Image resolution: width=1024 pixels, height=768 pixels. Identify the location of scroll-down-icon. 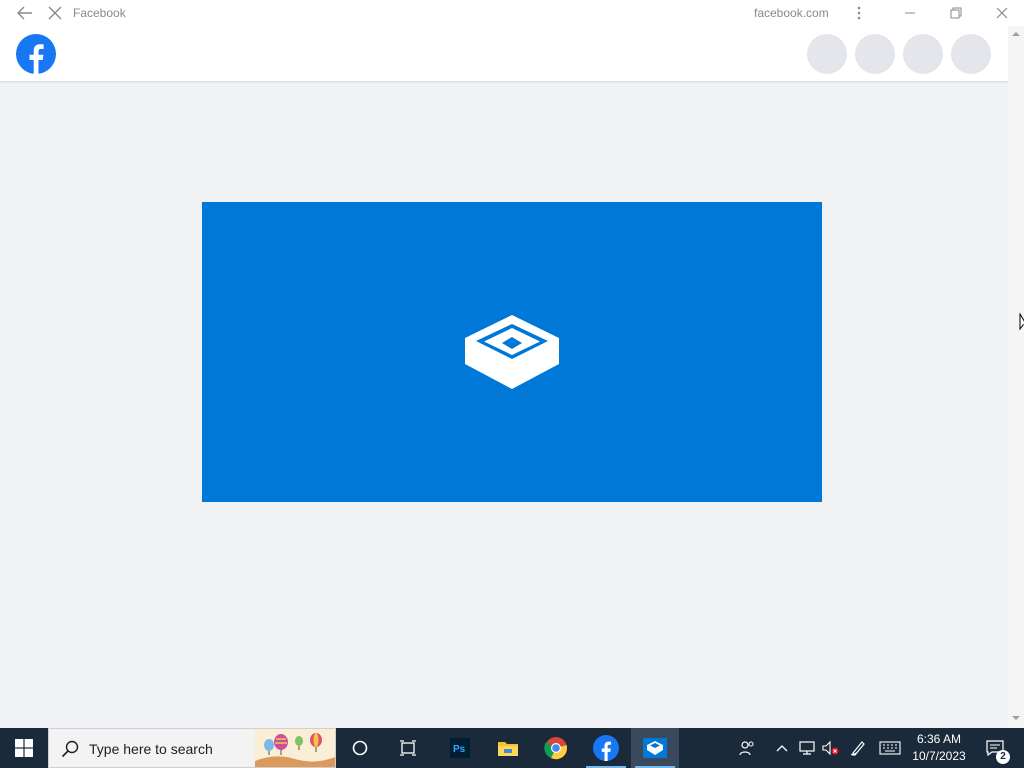
(1016, 718).